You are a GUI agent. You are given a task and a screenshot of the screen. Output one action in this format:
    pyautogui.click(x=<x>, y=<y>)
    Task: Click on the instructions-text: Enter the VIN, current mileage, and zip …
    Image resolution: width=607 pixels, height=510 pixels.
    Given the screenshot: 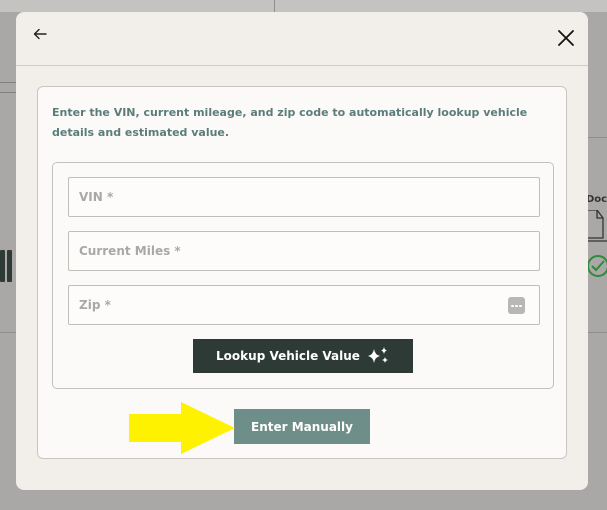 What is the action you would take?
    pyautogui.click(x=290, y=122)
    